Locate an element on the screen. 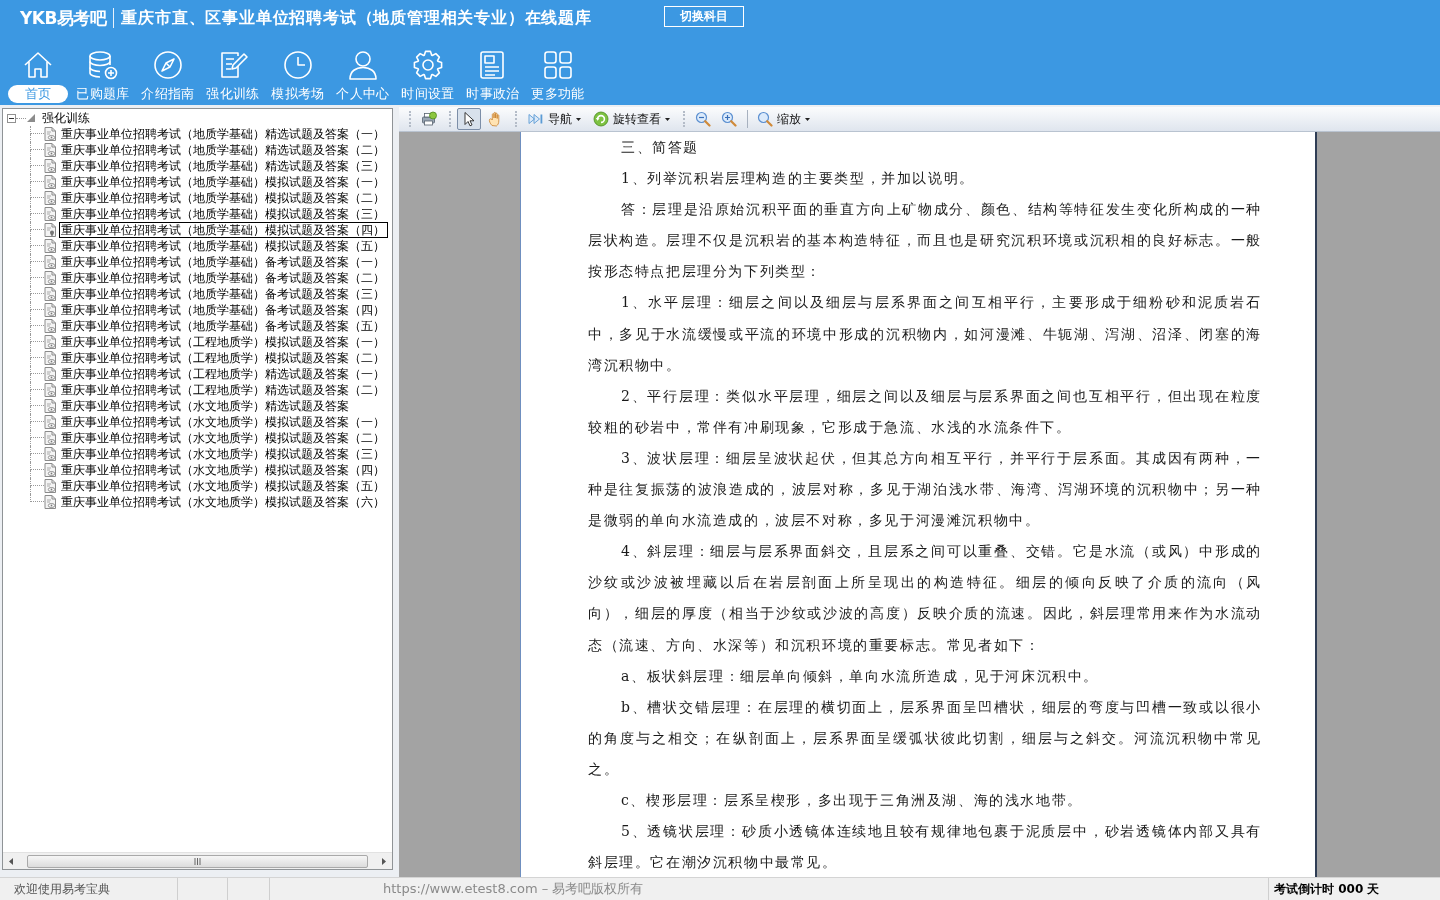  triangle-icon is located at coordinates (31, 118).